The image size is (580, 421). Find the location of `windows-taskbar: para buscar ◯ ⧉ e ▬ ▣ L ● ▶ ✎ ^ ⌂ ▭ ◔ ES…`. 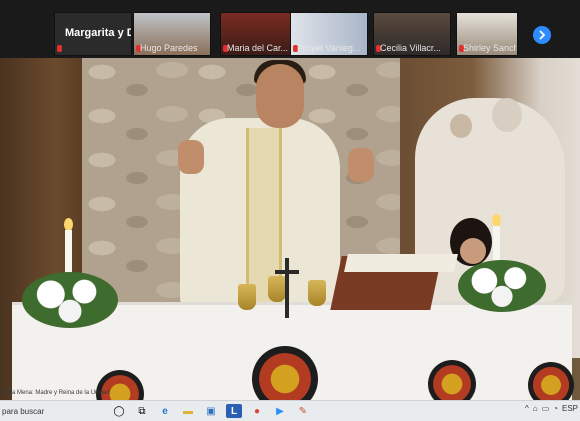

windows-taskbar: para buscar ◯ ⧉ e ▬ ▣ L ● ▶ ✎ ^ ⌂ ▭ ◔ ES… is located at coordinates (290, 410).